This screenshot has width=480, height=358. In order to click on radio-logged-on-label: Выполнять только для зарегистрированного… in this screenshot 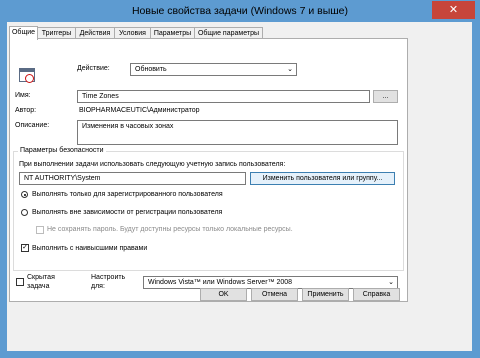, I will do `click(127, 194)`.